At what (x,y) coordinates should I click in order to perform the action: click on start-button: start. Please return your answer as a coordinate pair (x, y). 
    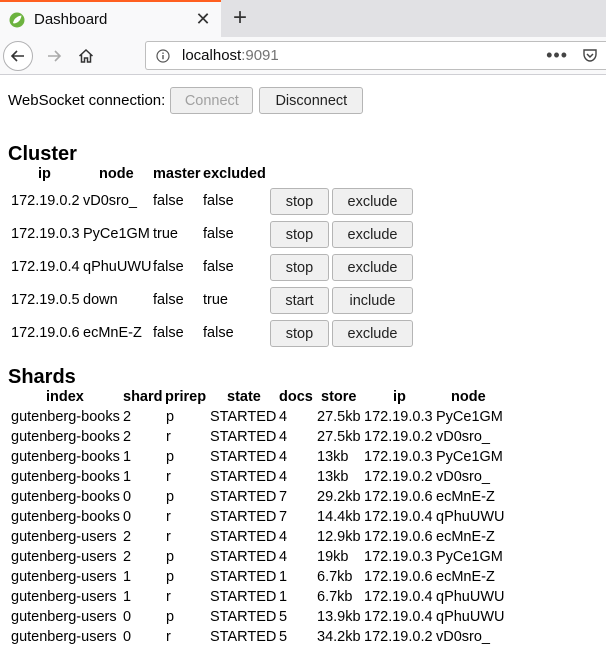
    Looking at the image, I should click on (299, 300).